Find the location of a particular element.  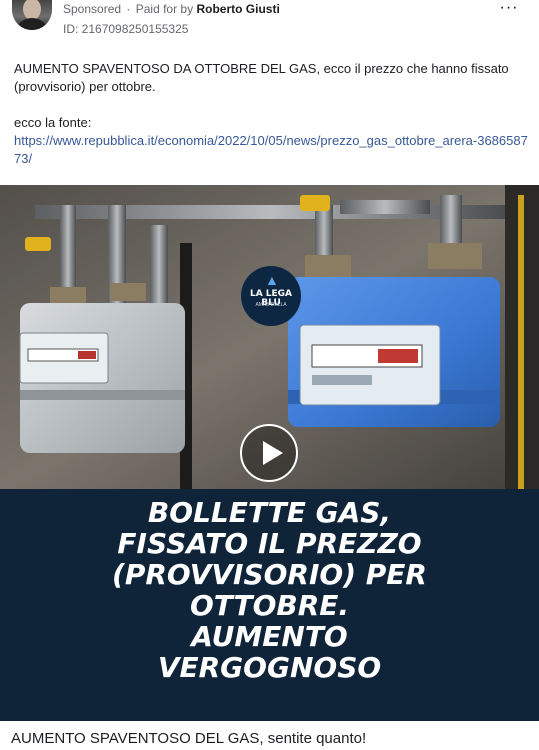

headline-line: (PROVVISORIO) PER is located at coordinates (269, 574).